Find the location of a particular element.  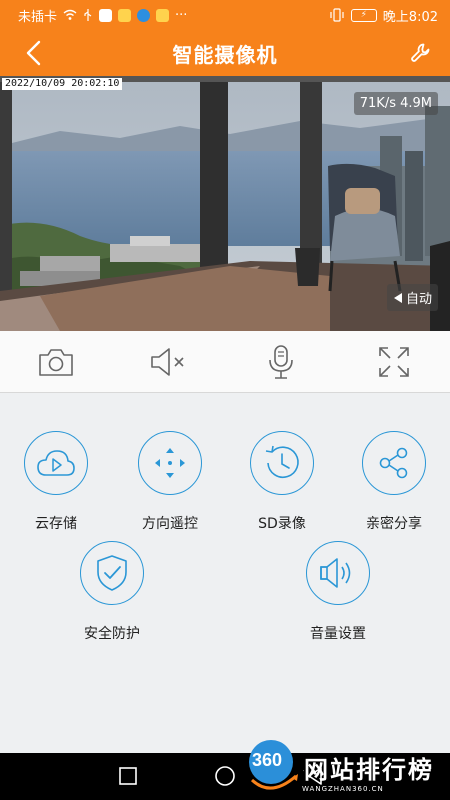

usb-icon is located at coordinates (88, 15).